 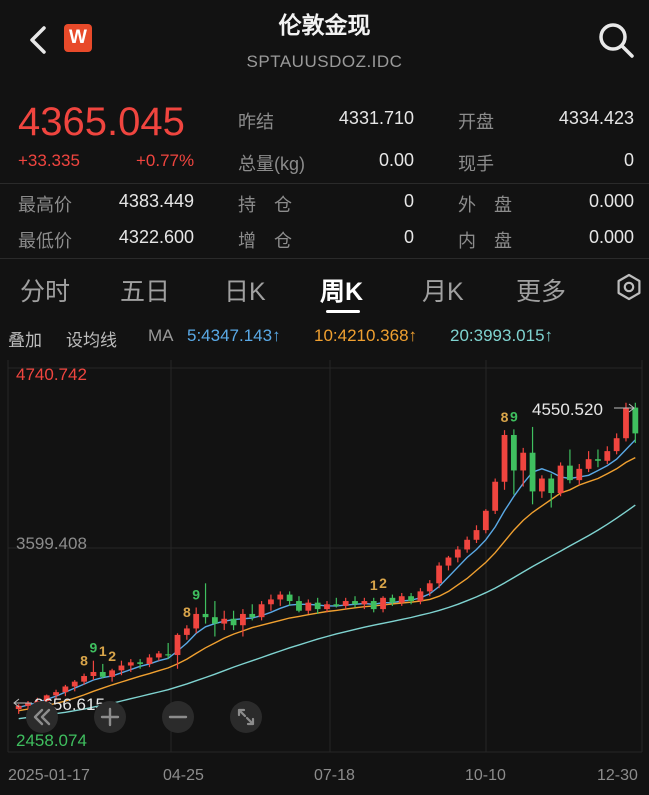 I want to click on y-axis-min-label: 2458.074, so click(x=51, y=740).